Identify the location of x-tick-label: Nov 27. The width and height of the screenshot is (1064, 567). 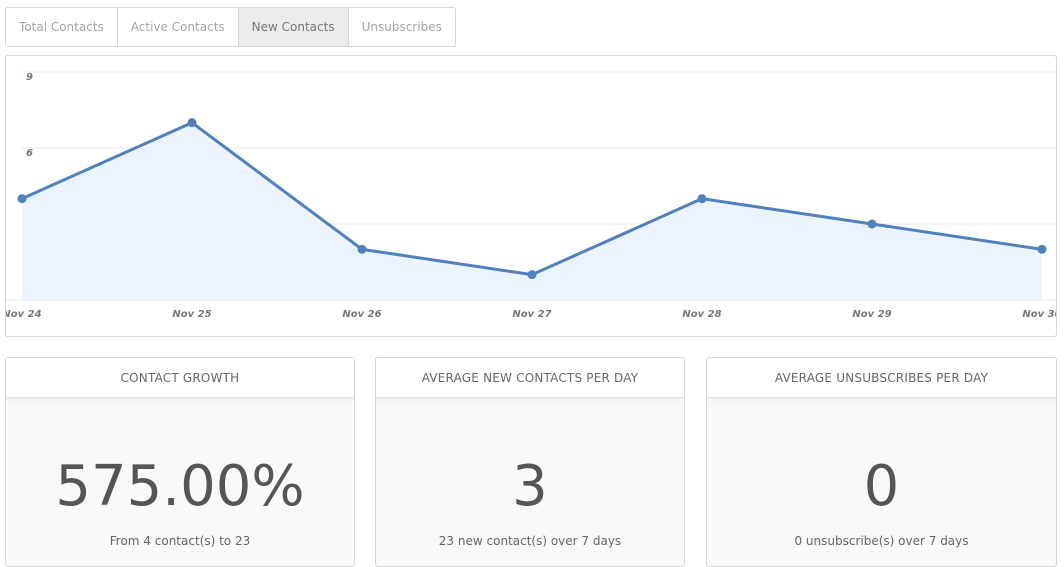
(531, 314).